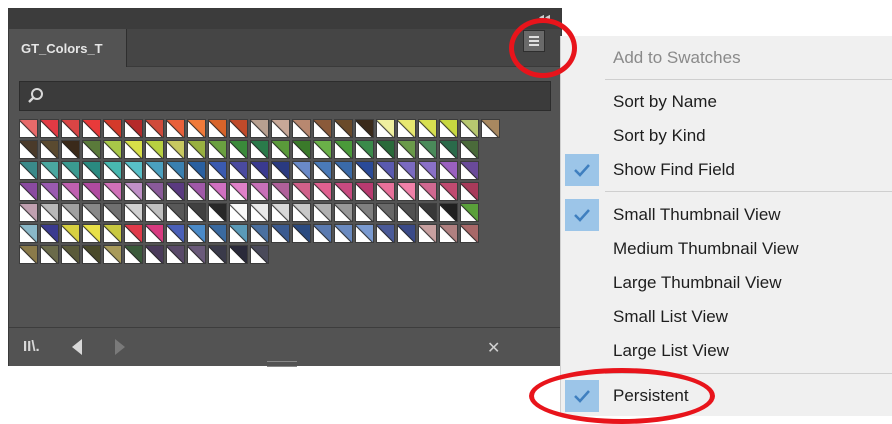  I want to click on menu-item-medium-thumbnail-view: Medium Thumbnail View, so click(706, 249).